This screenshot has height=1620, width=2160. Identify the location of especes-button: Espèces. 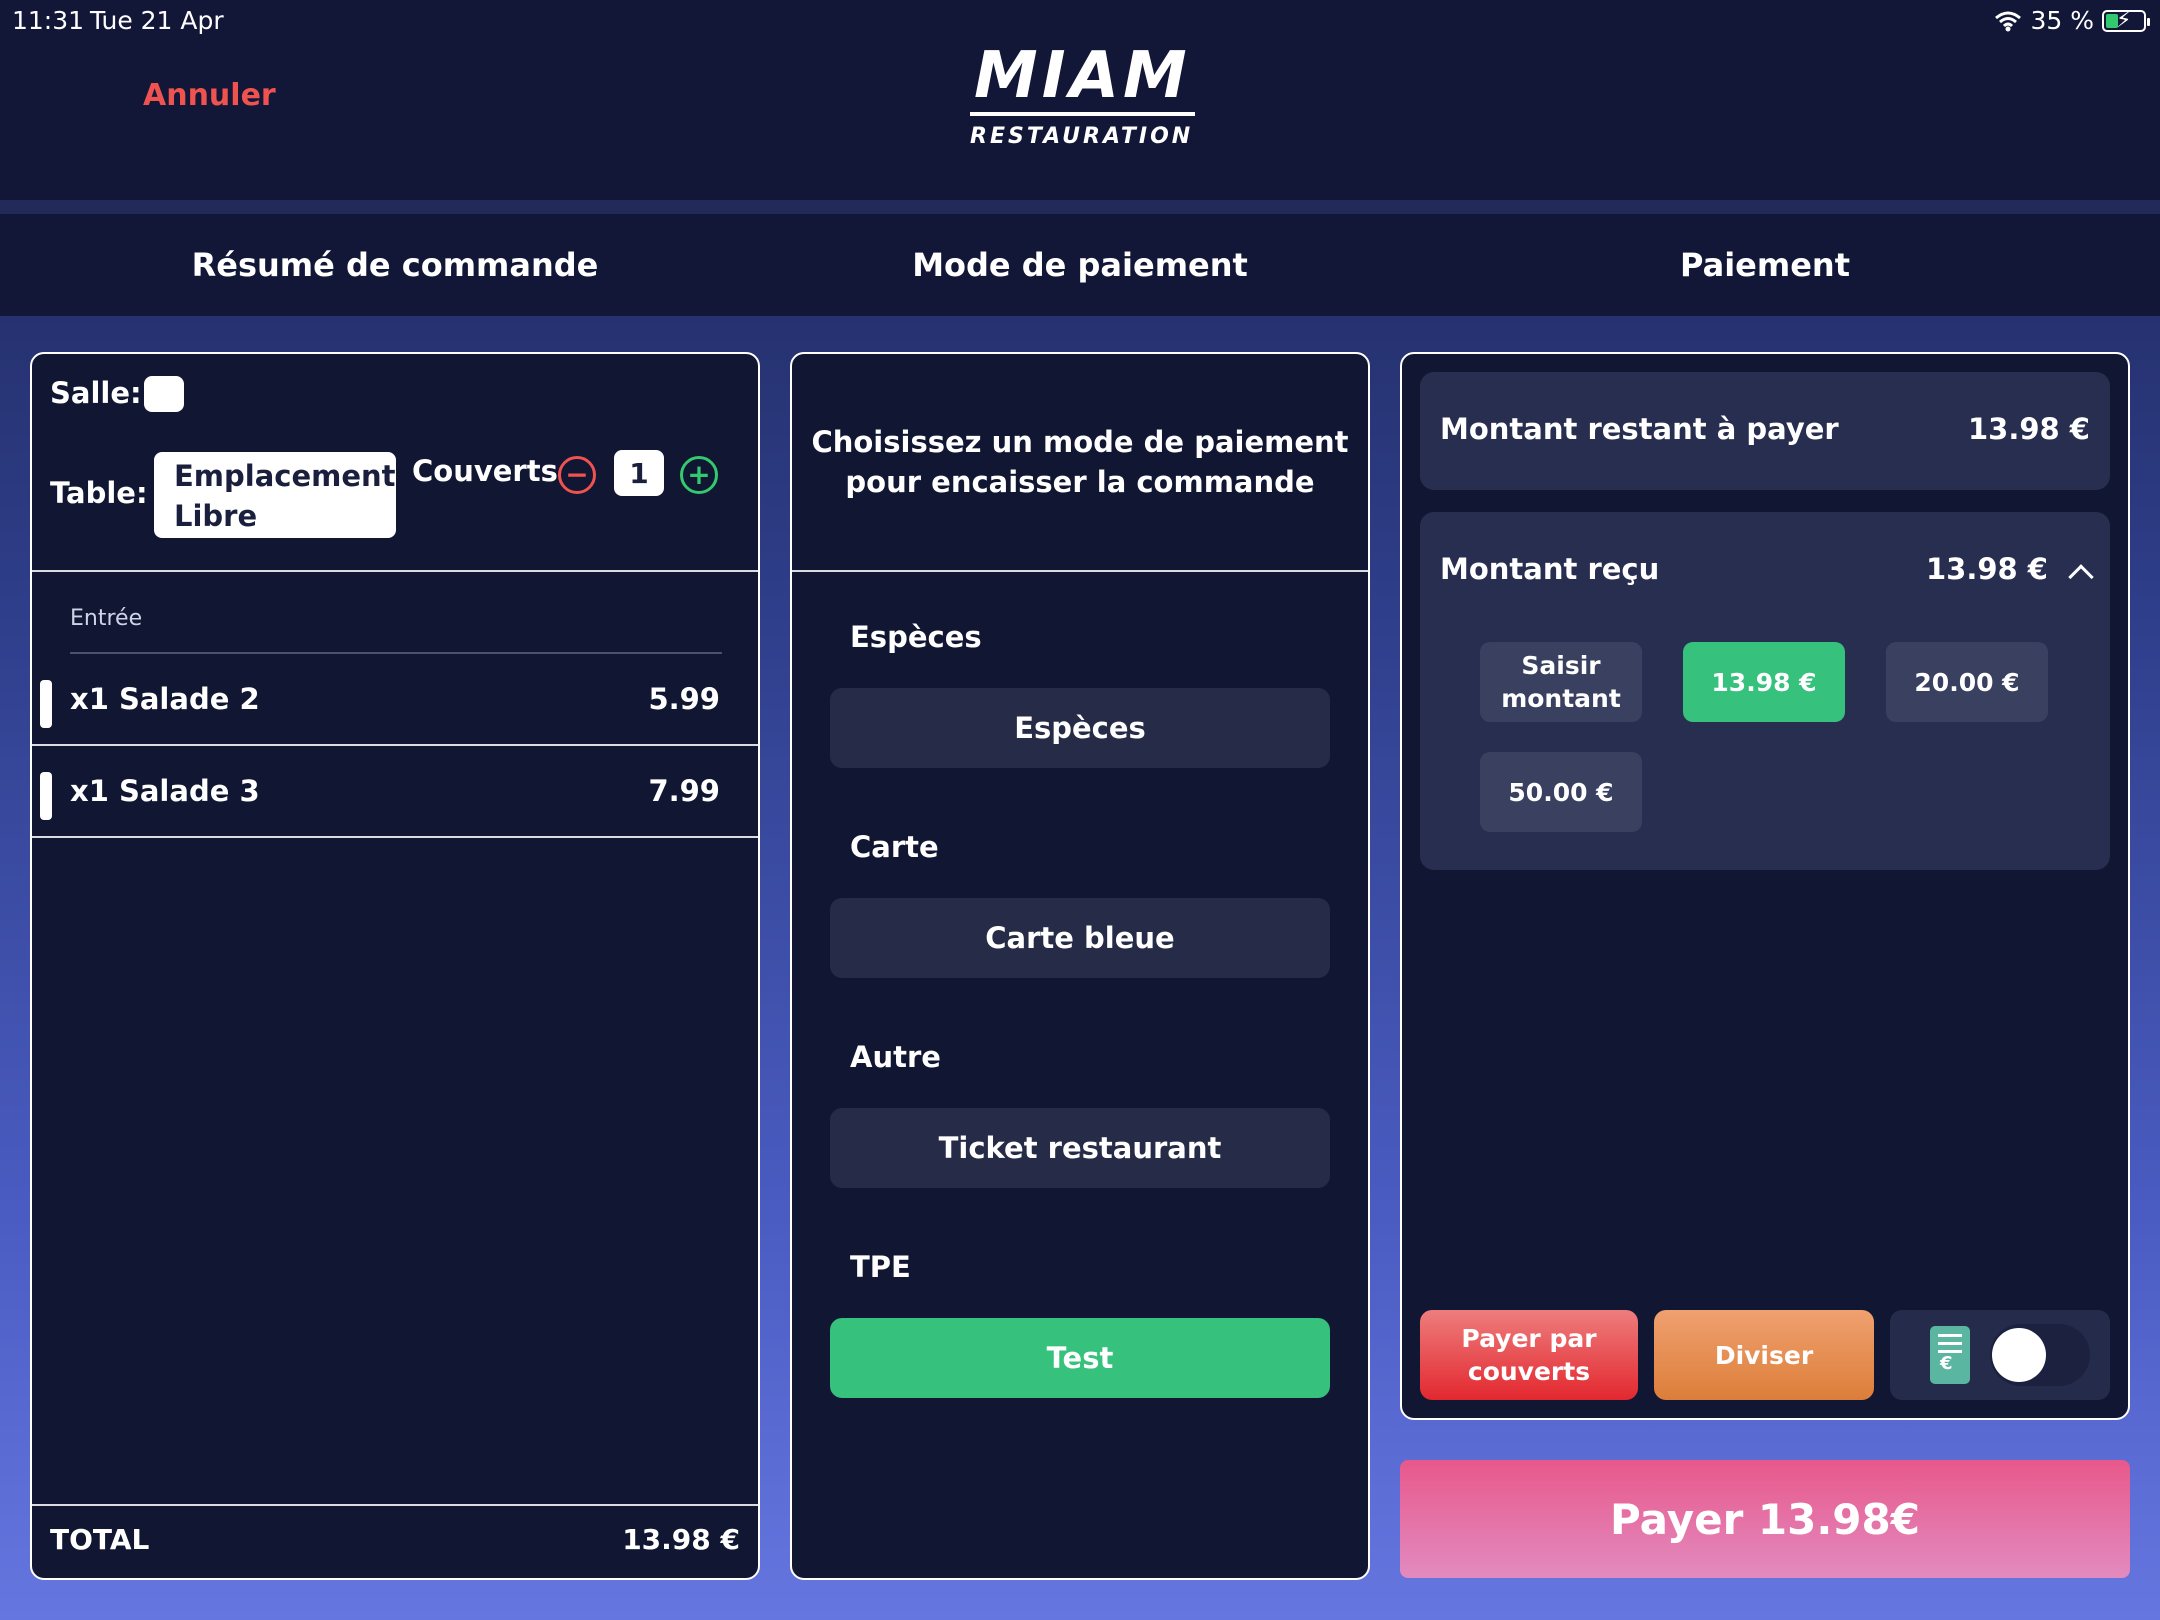
(1080, 728).